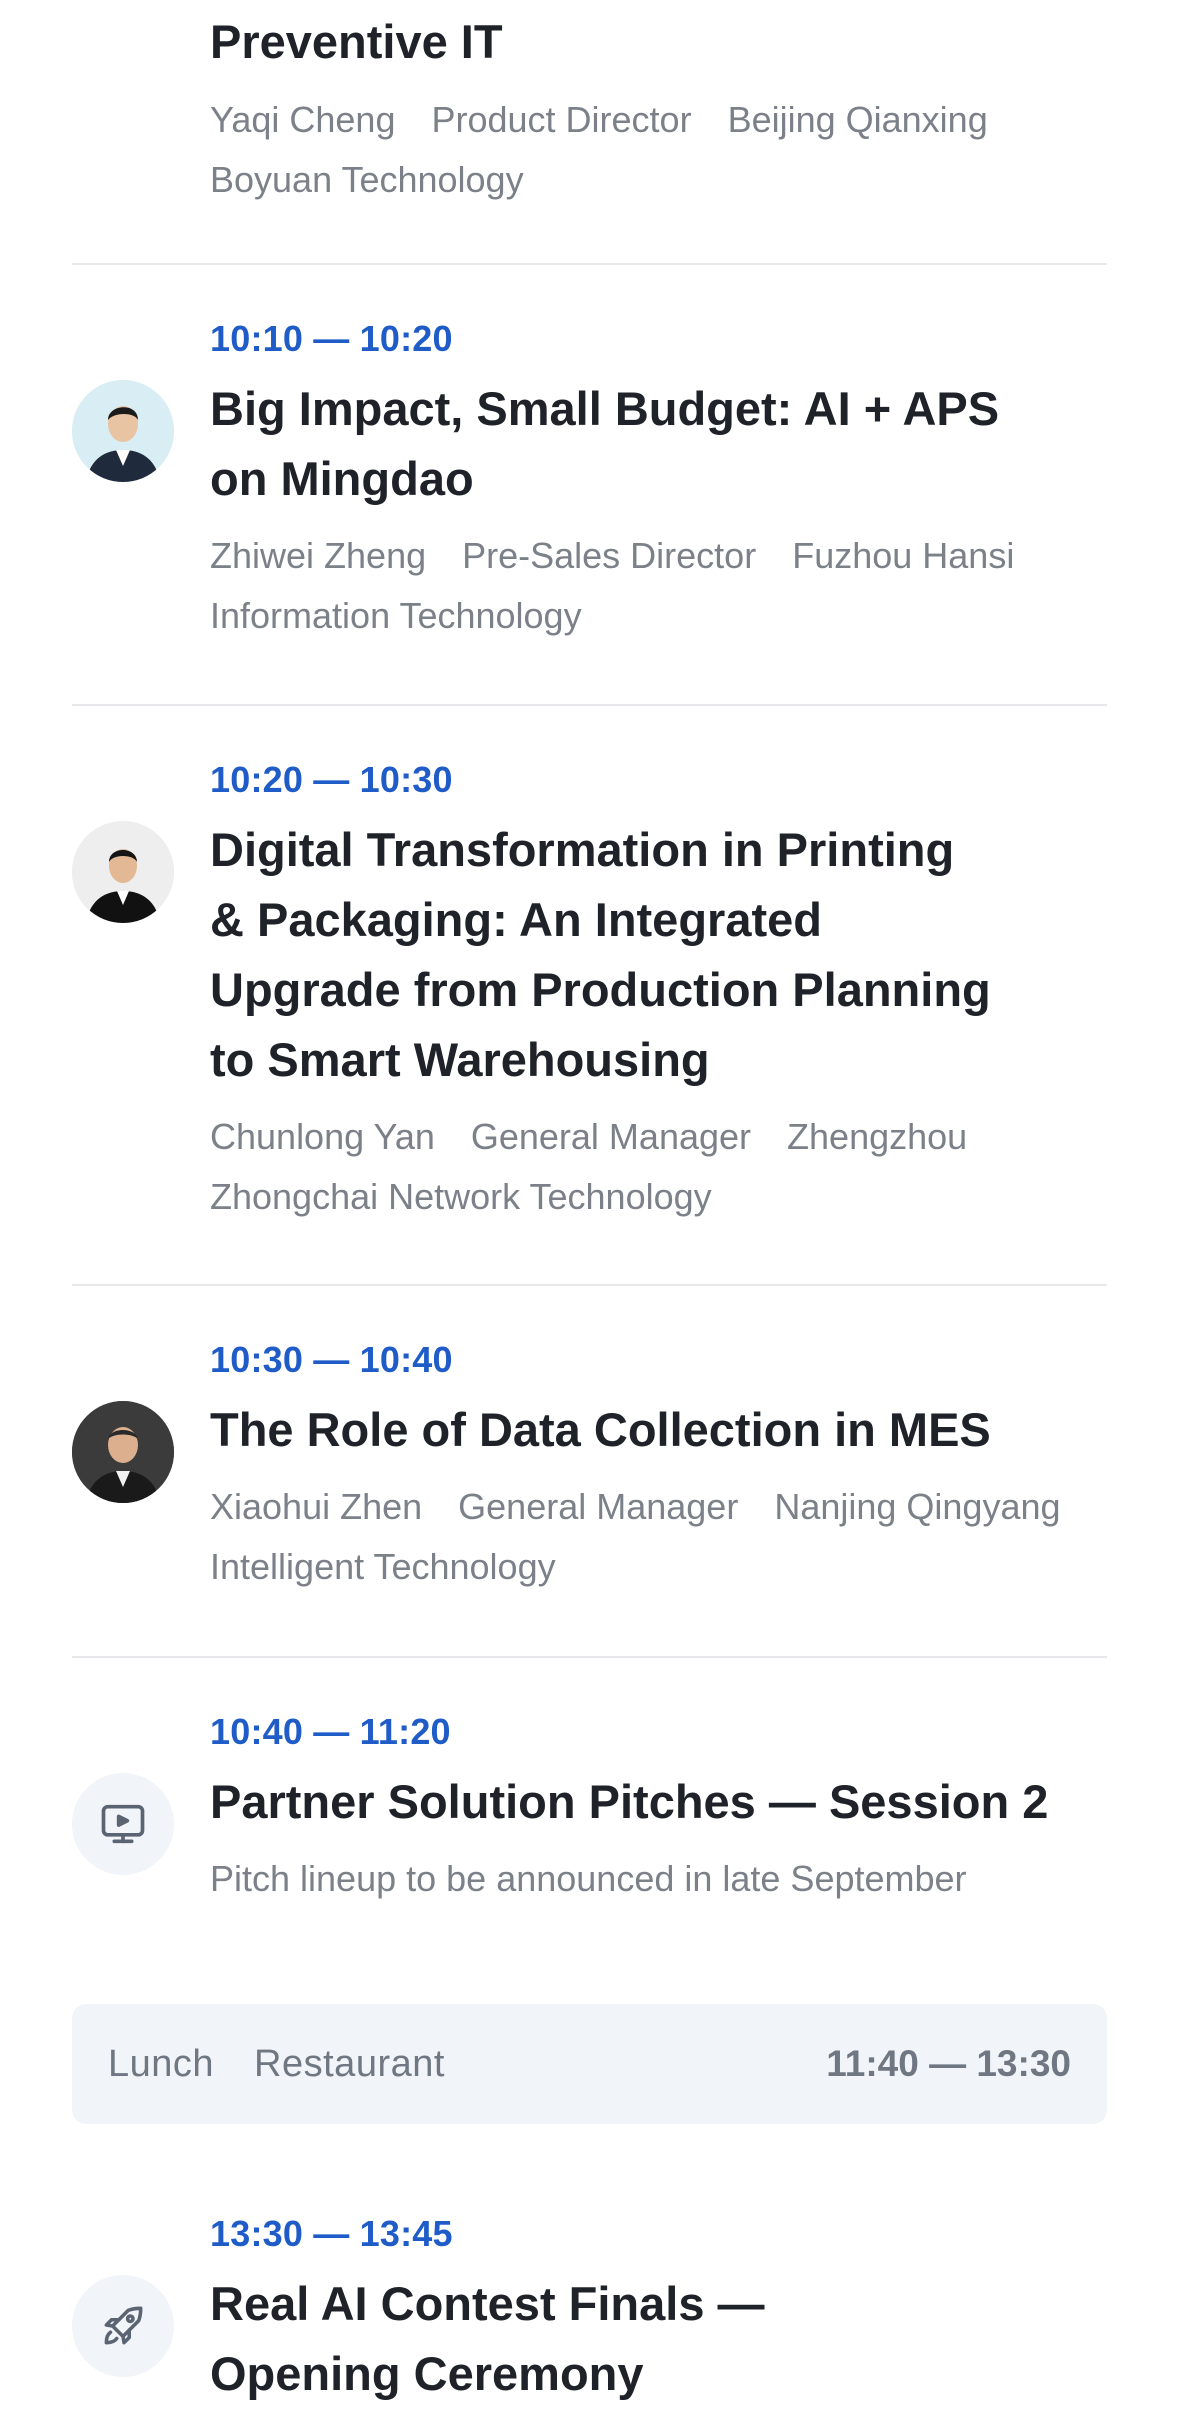 The height and width of the screenshot is (2409, 1179). Describe the element at coordinates (330, 1731) in the screenshot. I see `session-time: 10:40 — 11:20` at that location.